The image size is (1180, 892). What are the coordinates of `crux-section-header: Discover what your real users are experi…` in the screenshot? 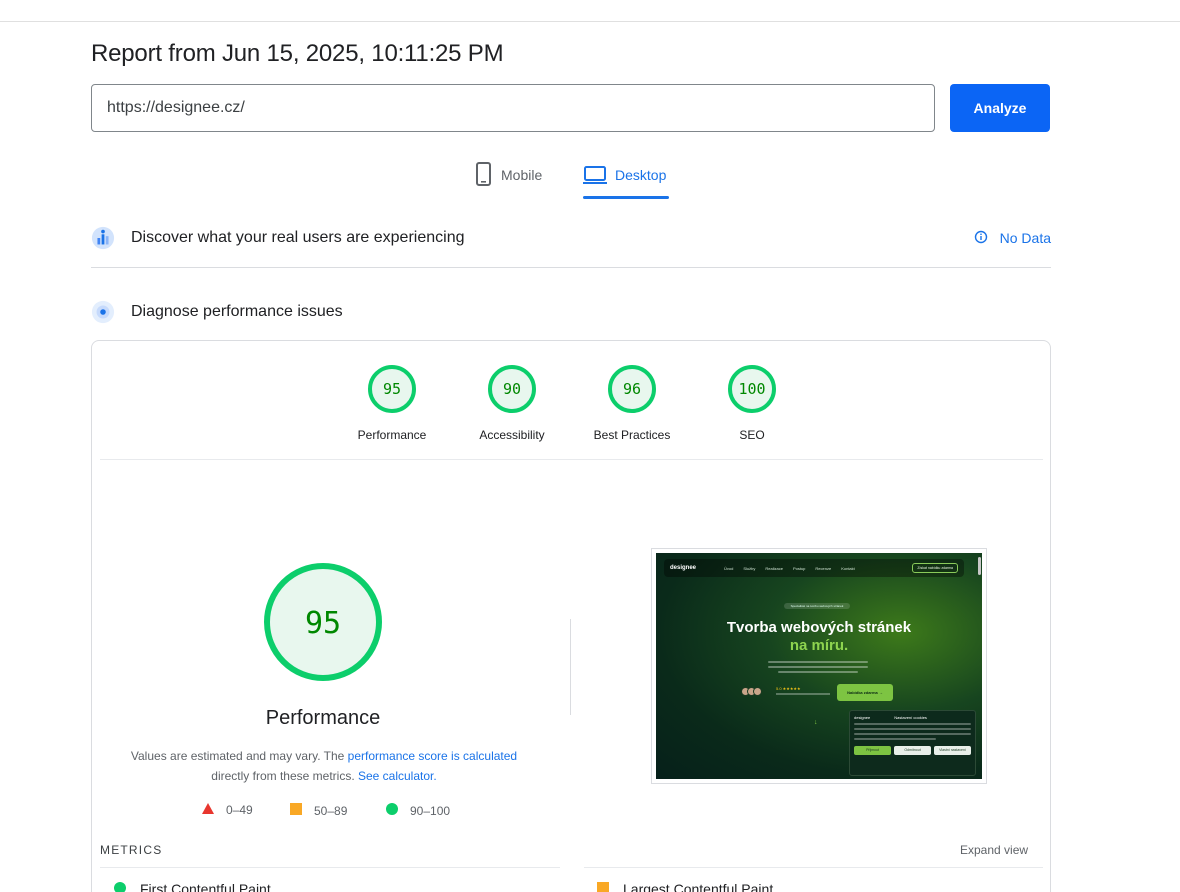 It's located at (571, 238).